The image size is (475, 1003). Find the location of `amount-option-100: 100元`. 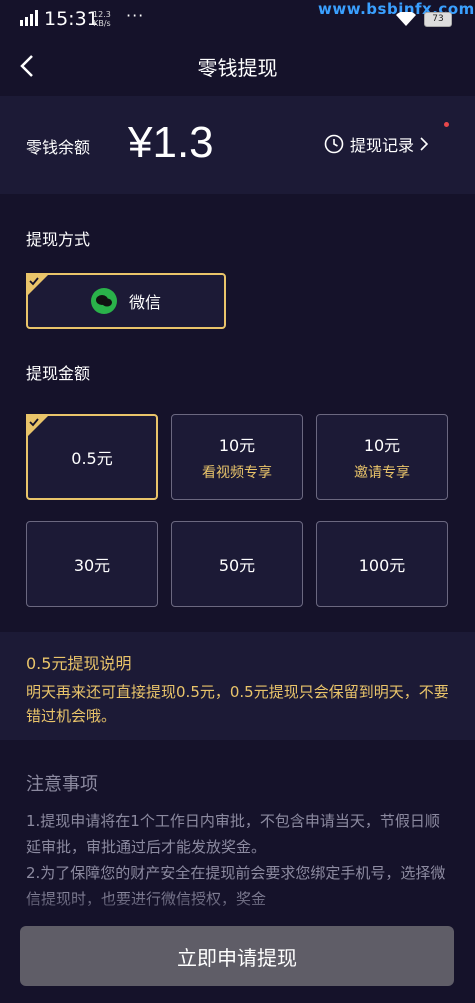

amount-option-100: 100元 is located at coordinates (382, 564).